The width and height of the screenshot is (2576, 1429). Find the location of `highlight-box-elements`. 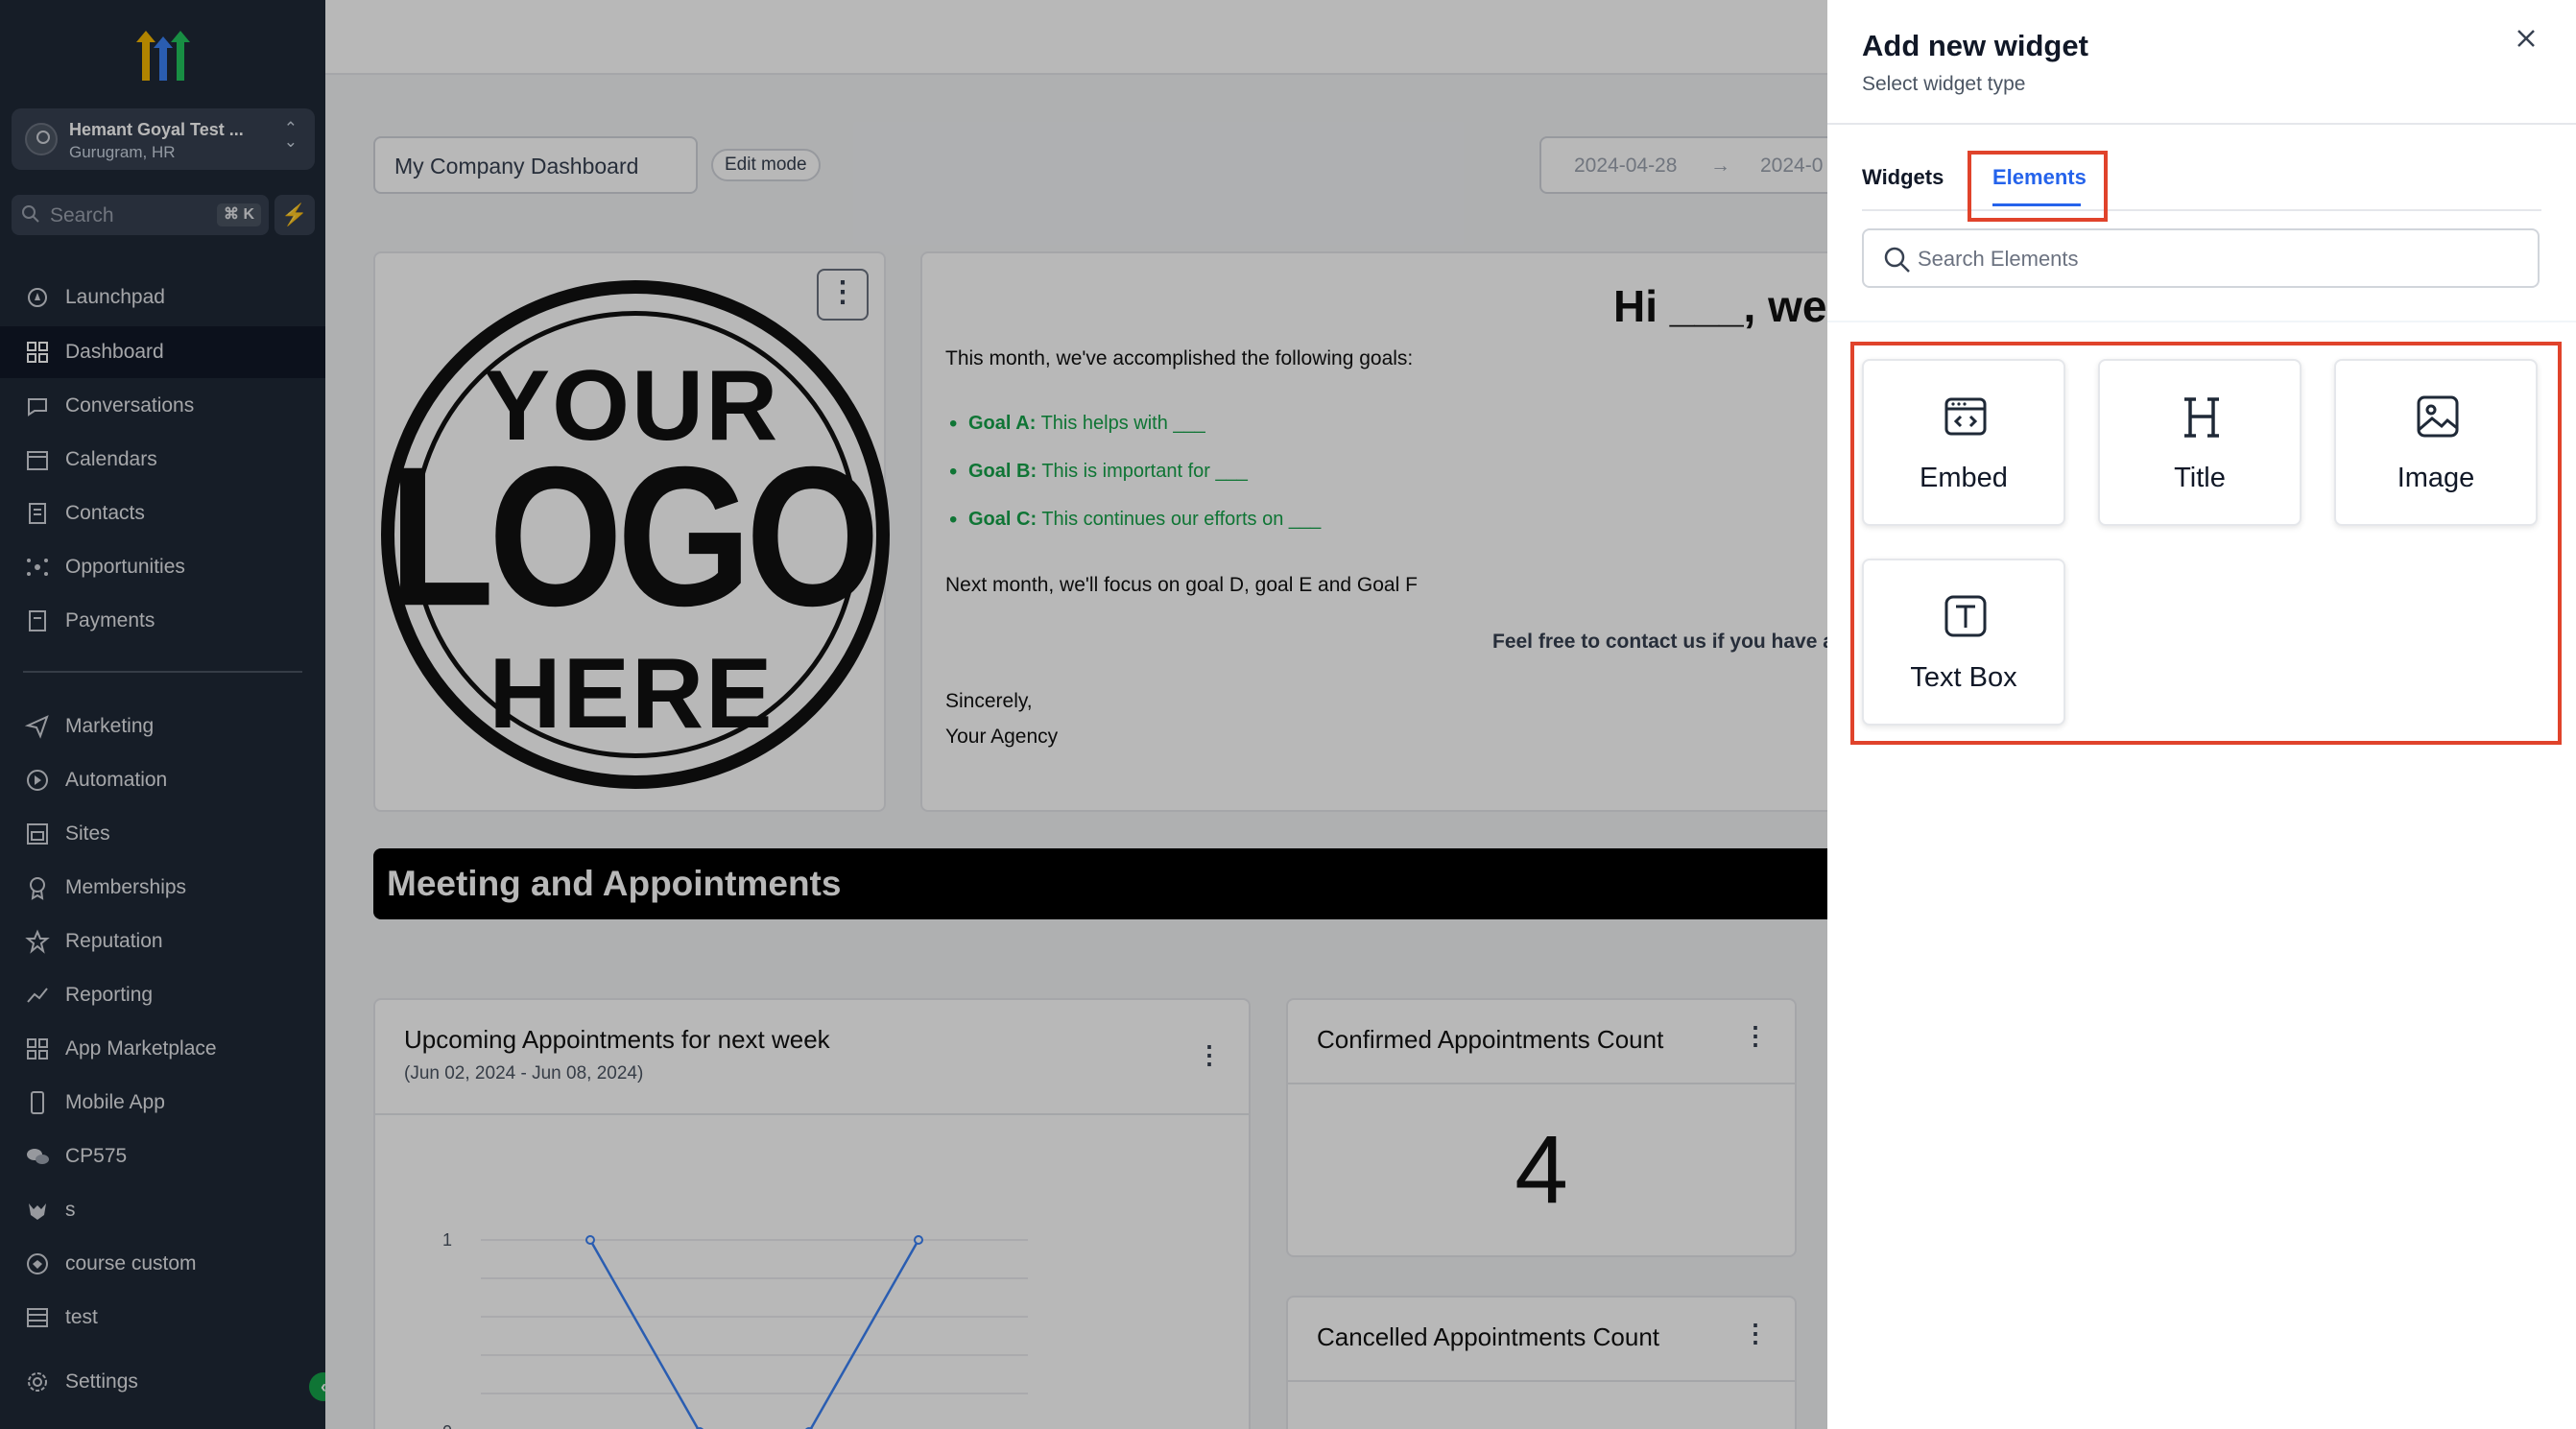

highlight-box-elements is located at coordinates (2206, 543).